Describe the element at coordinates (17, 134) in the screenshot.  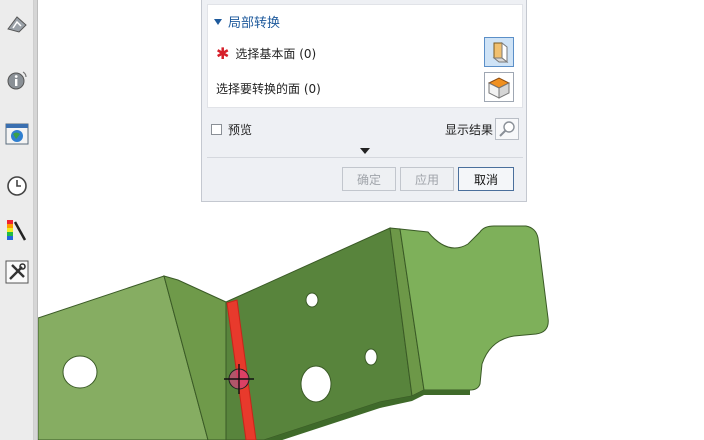
I see `web-browser-icon` at that location.